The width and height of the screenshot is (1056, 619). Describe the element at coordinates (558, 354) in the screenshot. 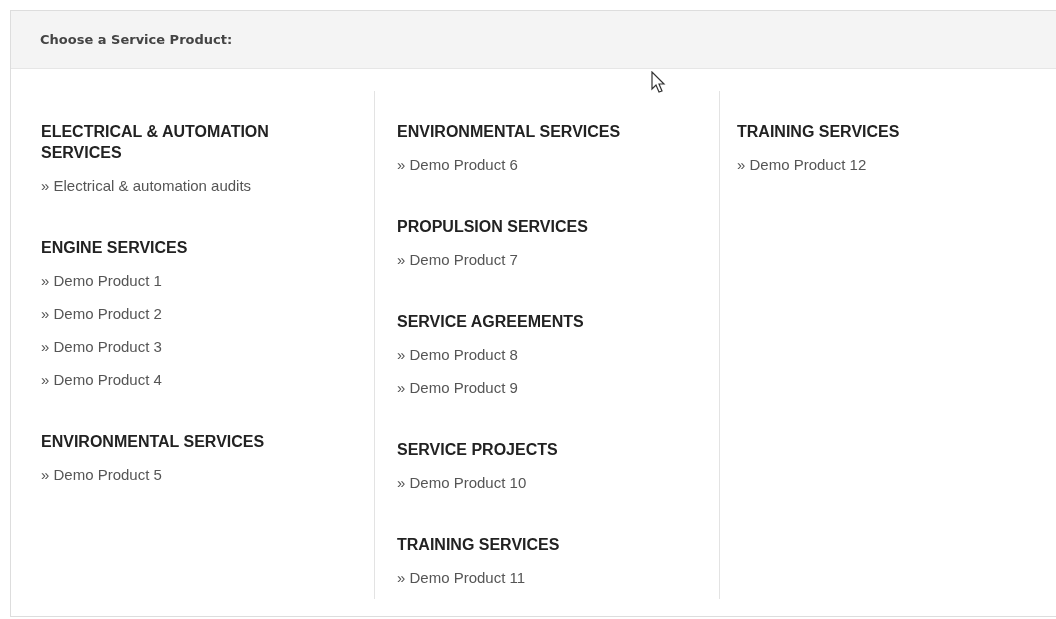

I see `product-link: » Demo Product 8` at that location.